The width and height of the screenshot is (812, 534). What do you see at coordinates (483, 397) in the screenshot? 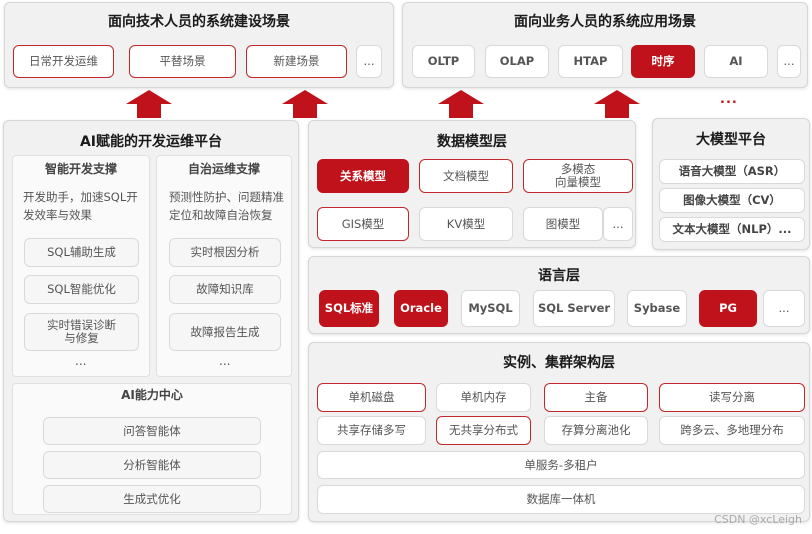
I see `single-memory-item: 单机内存` at bounding box center [483, 397].